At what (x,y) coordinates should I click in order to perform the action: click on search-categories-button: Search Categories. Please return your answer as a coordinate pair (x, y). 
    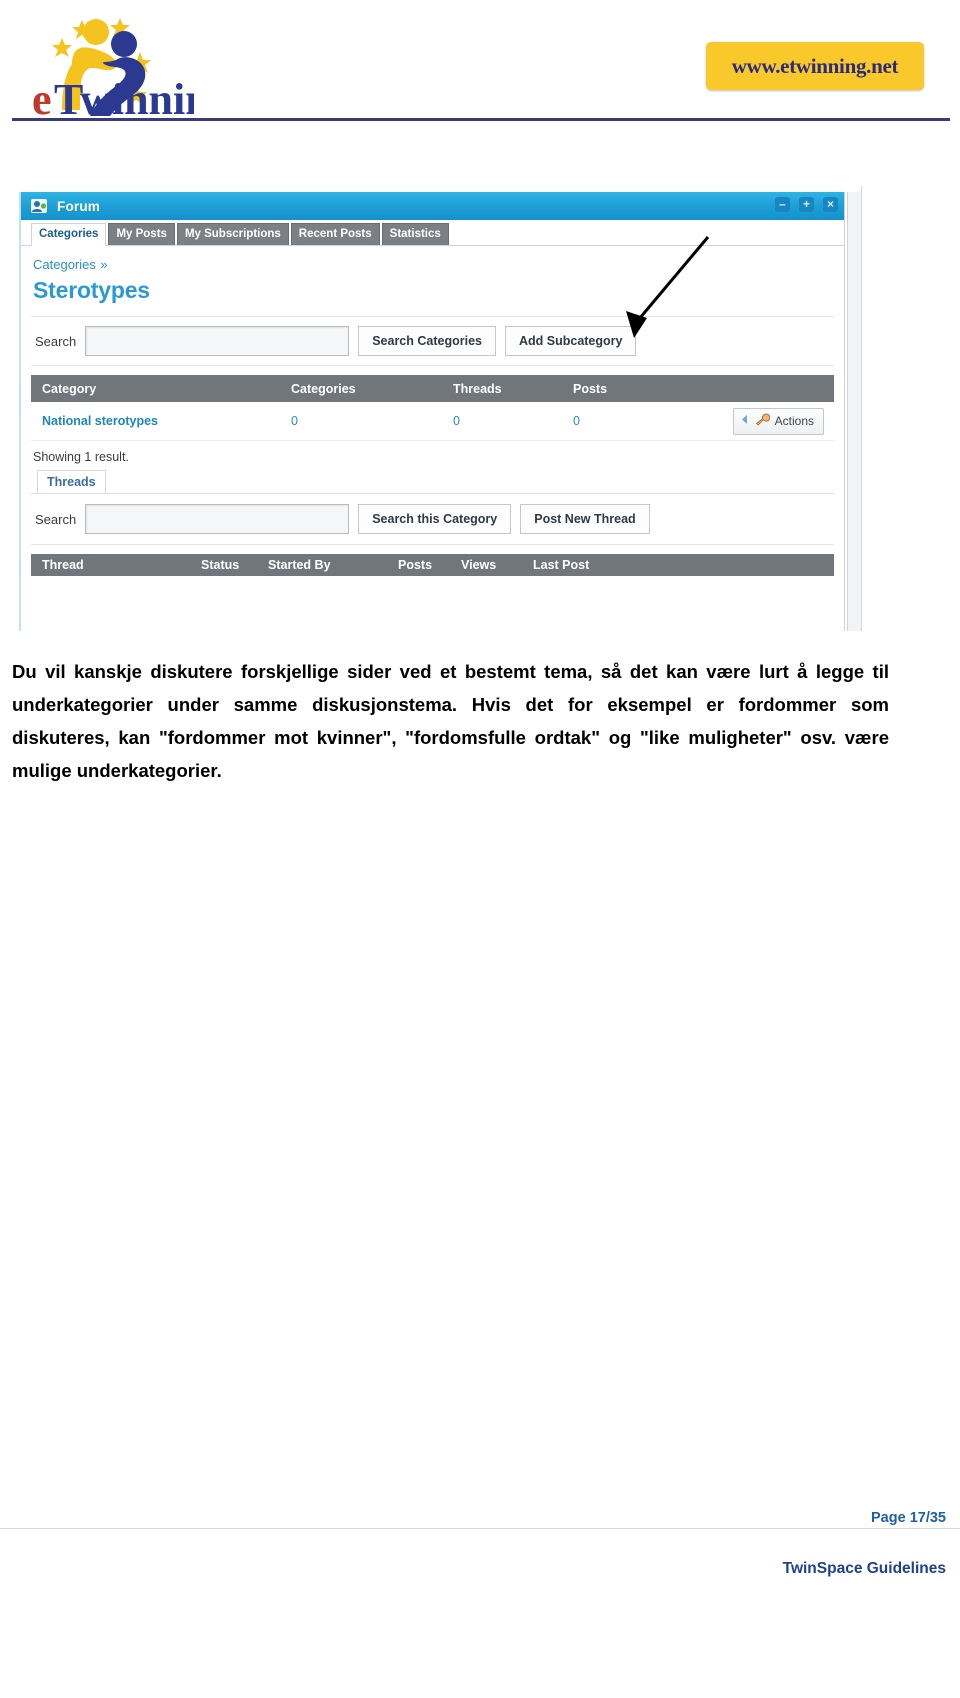
    Looking at the image, I should click on (427, 341).